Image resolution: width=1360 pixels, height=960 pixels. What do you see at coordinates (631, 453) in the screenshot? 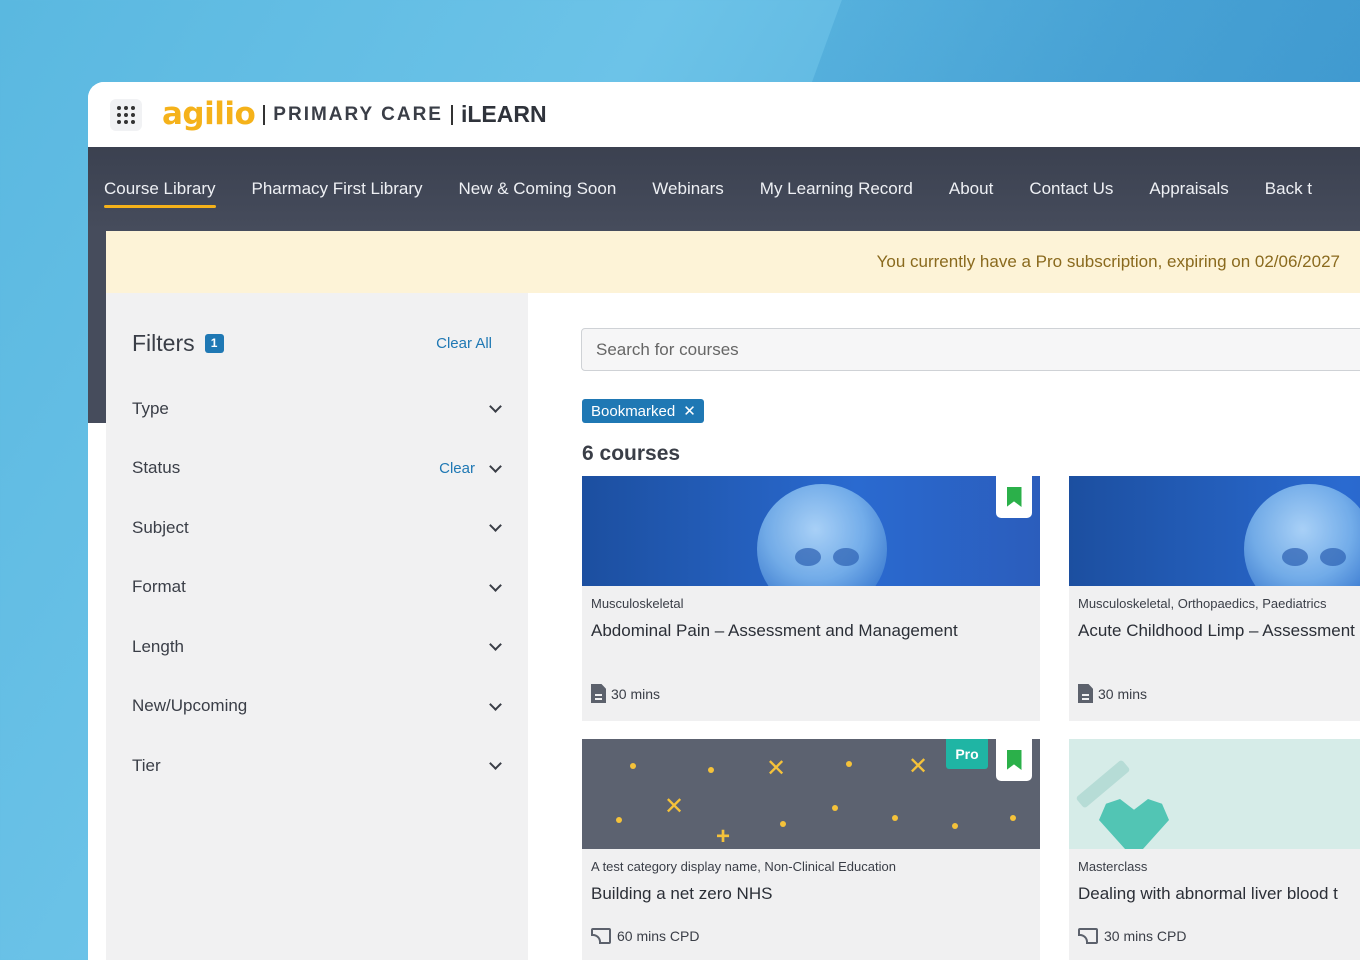
I see `results-count: 6 courses` at bounding box center [631, 453].